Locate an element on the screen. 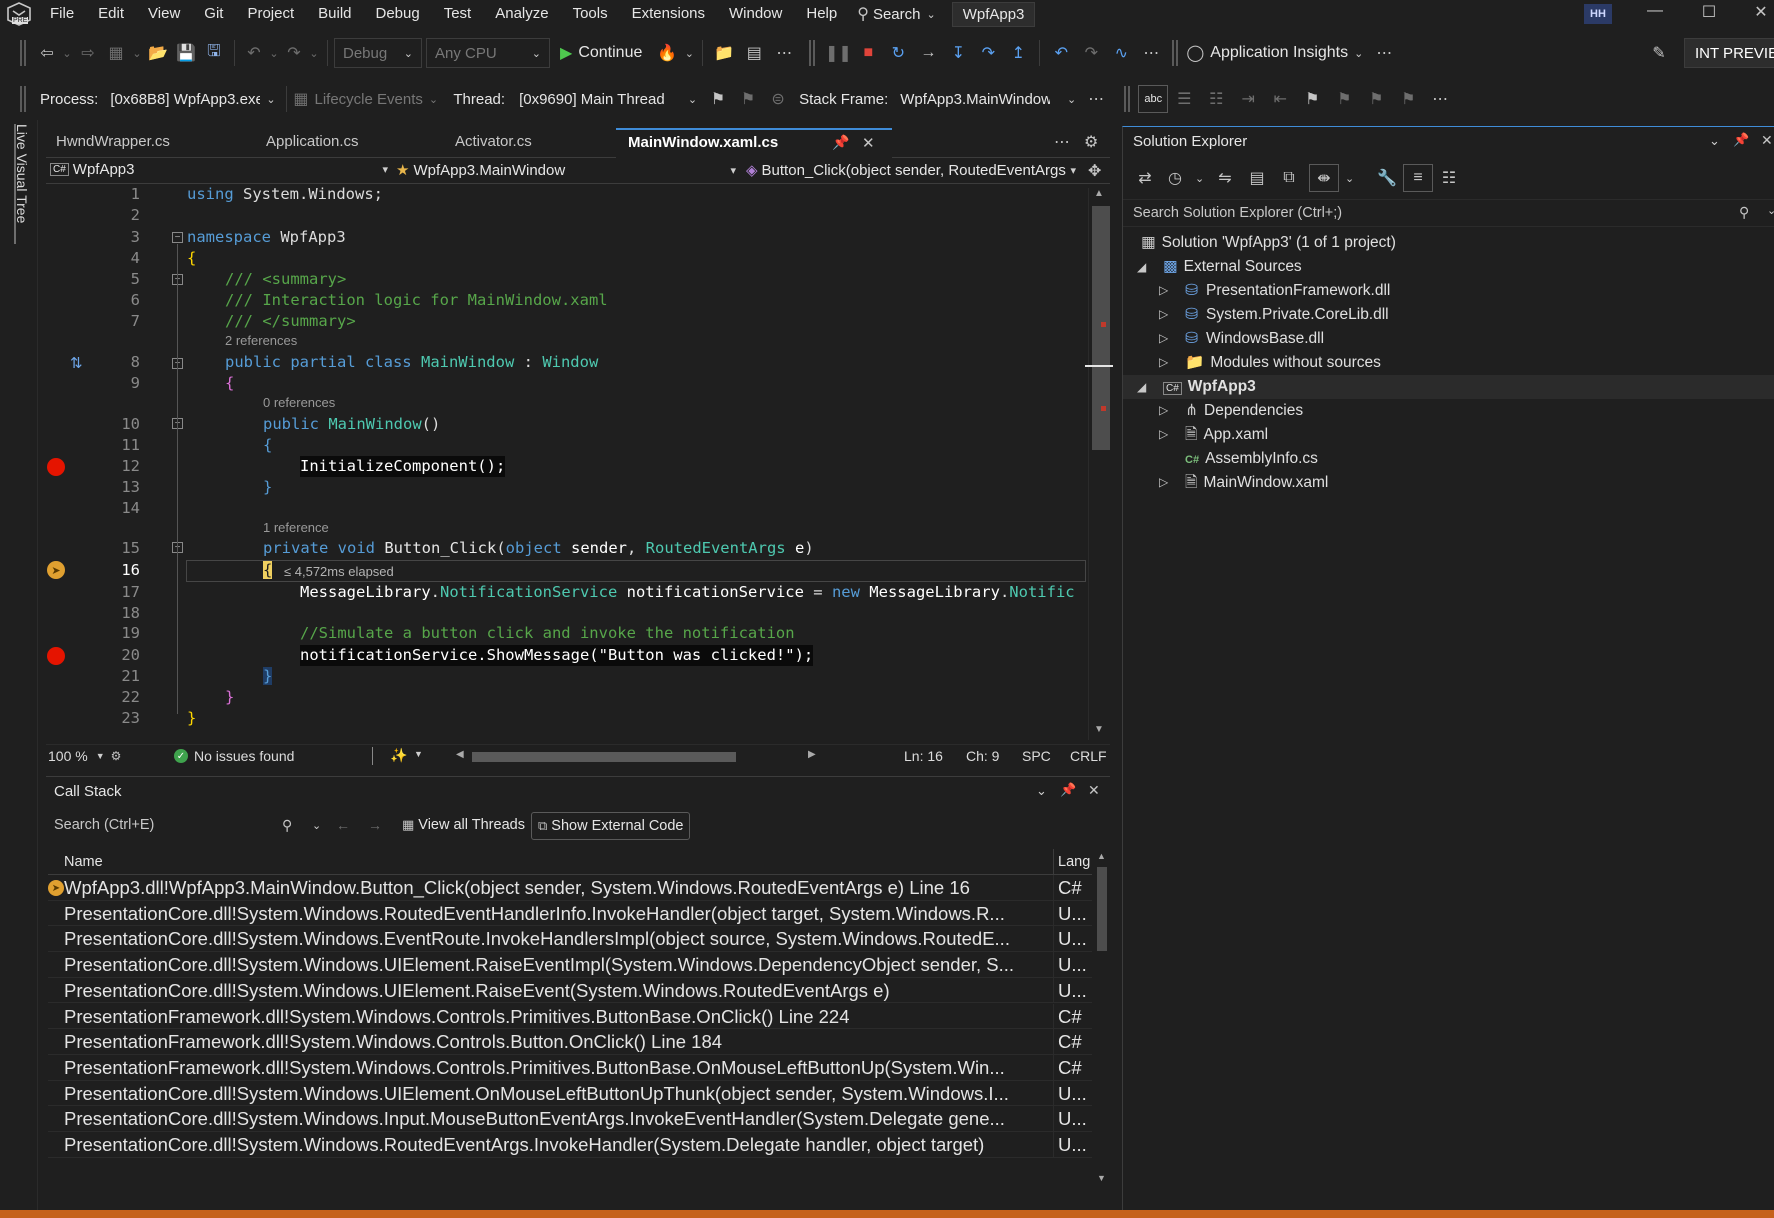 Image resolution: width=1774 pixels, height=1218 pixels. zoom-dropdown: 100 % ▼ ⚙ is located at coordinates (84, 756).